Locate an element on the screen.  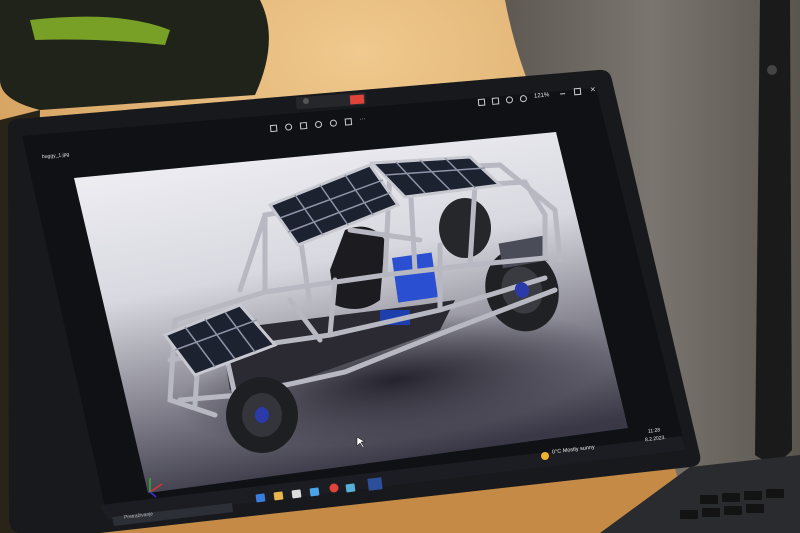
fit-icon is located at coordinates (495, 101).